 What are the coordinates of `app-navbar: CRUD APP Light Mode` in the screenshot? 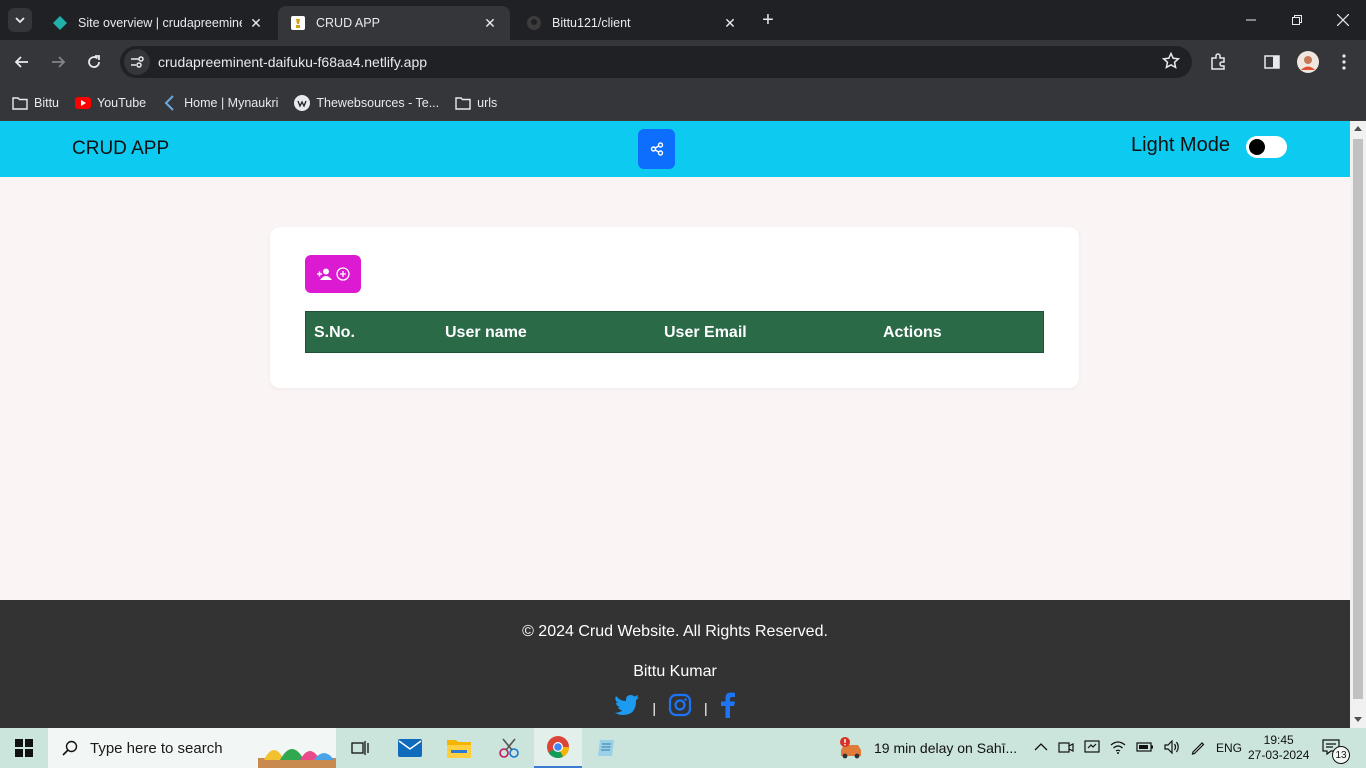 It's located at (675, 149).